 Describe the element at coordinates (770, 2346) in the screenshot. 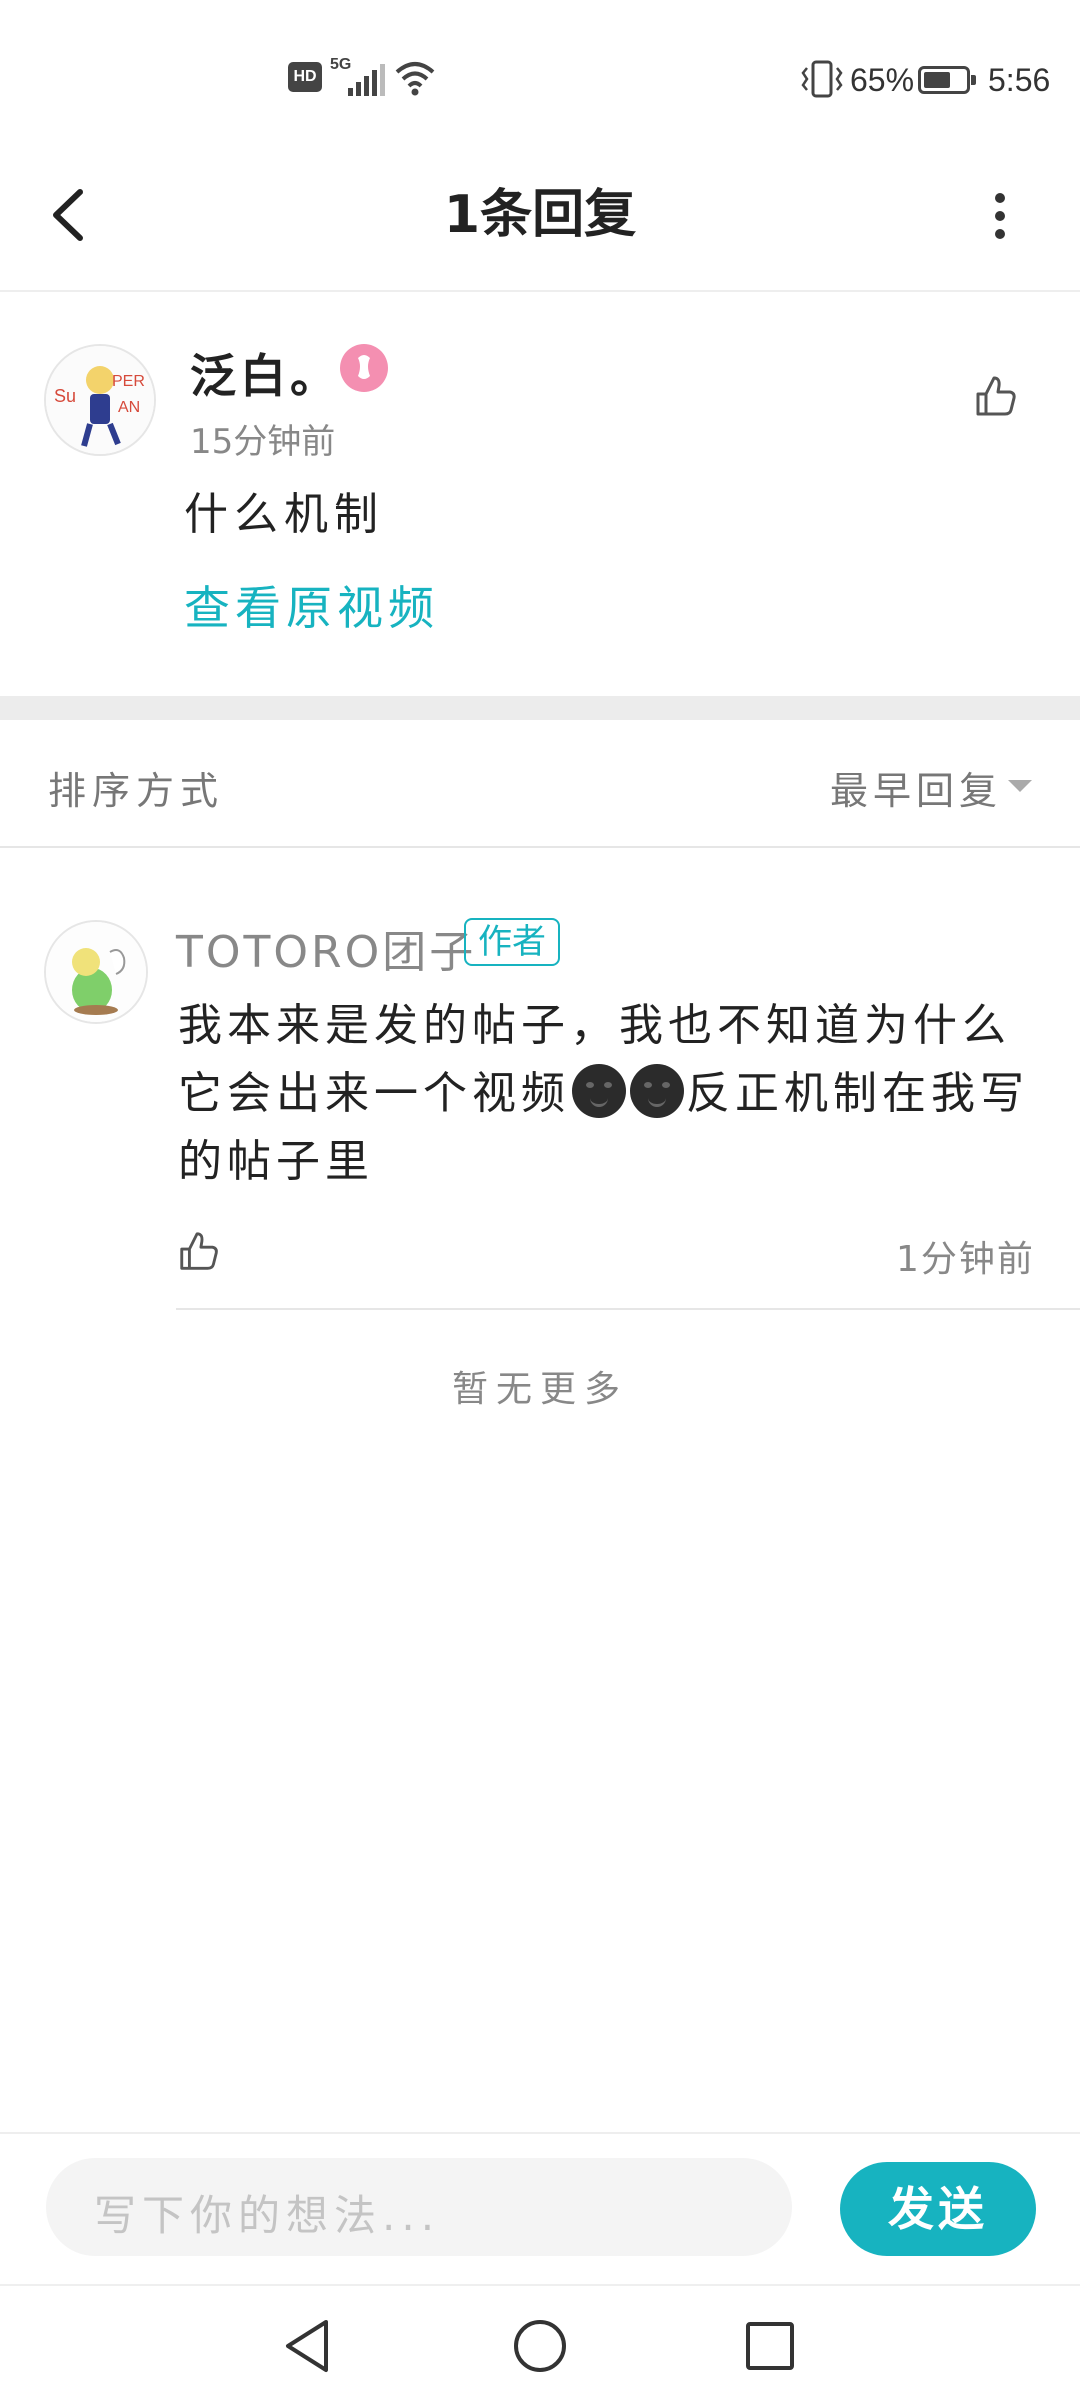

I see `nav-recents-icon` at that location.